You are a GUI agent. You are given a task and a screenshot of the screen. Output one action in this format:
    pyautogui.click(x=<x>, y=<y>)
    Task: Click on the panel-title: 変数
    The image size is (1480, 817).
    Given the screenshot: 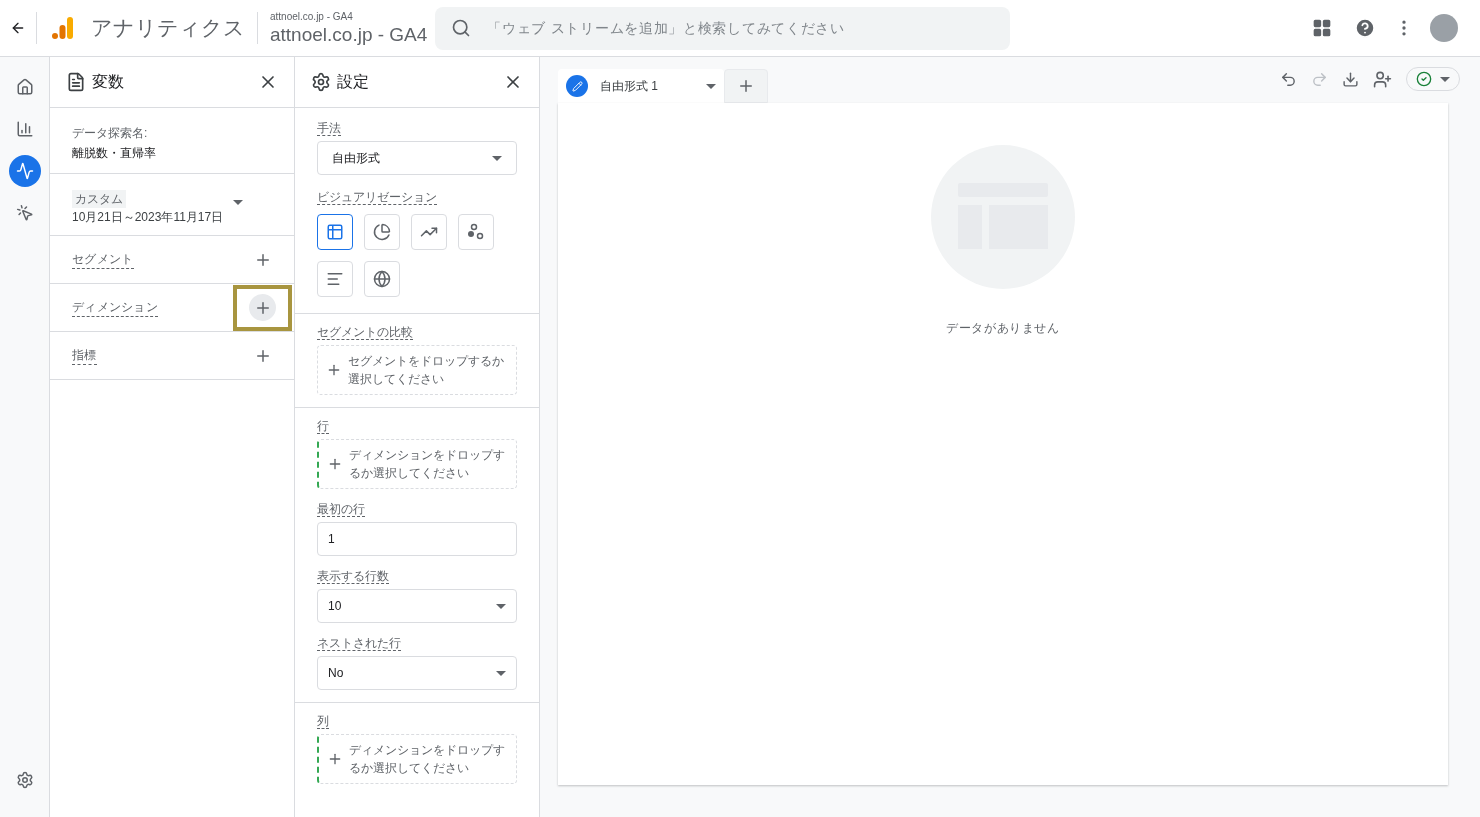 What is the action you would take?
    pyautogui.click(x=108, y=82)
    